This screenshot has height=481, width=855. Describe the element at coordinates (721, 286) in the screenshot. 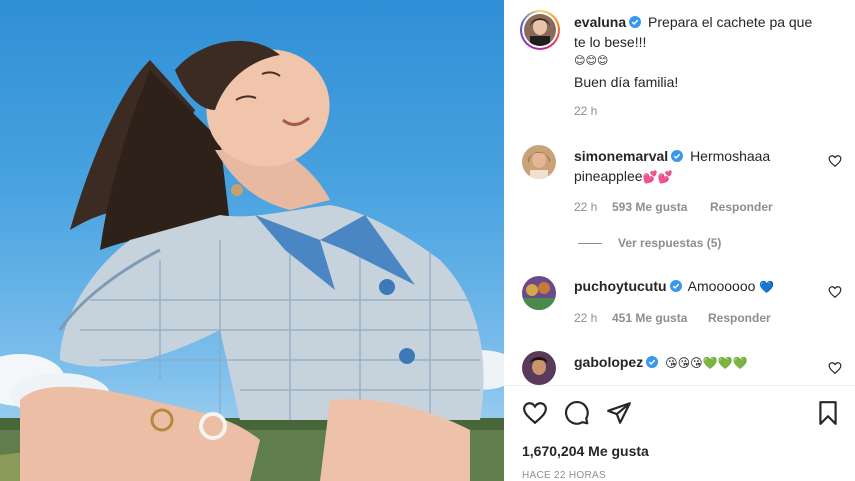

I see `comment-text: Amoooooo` at that location.